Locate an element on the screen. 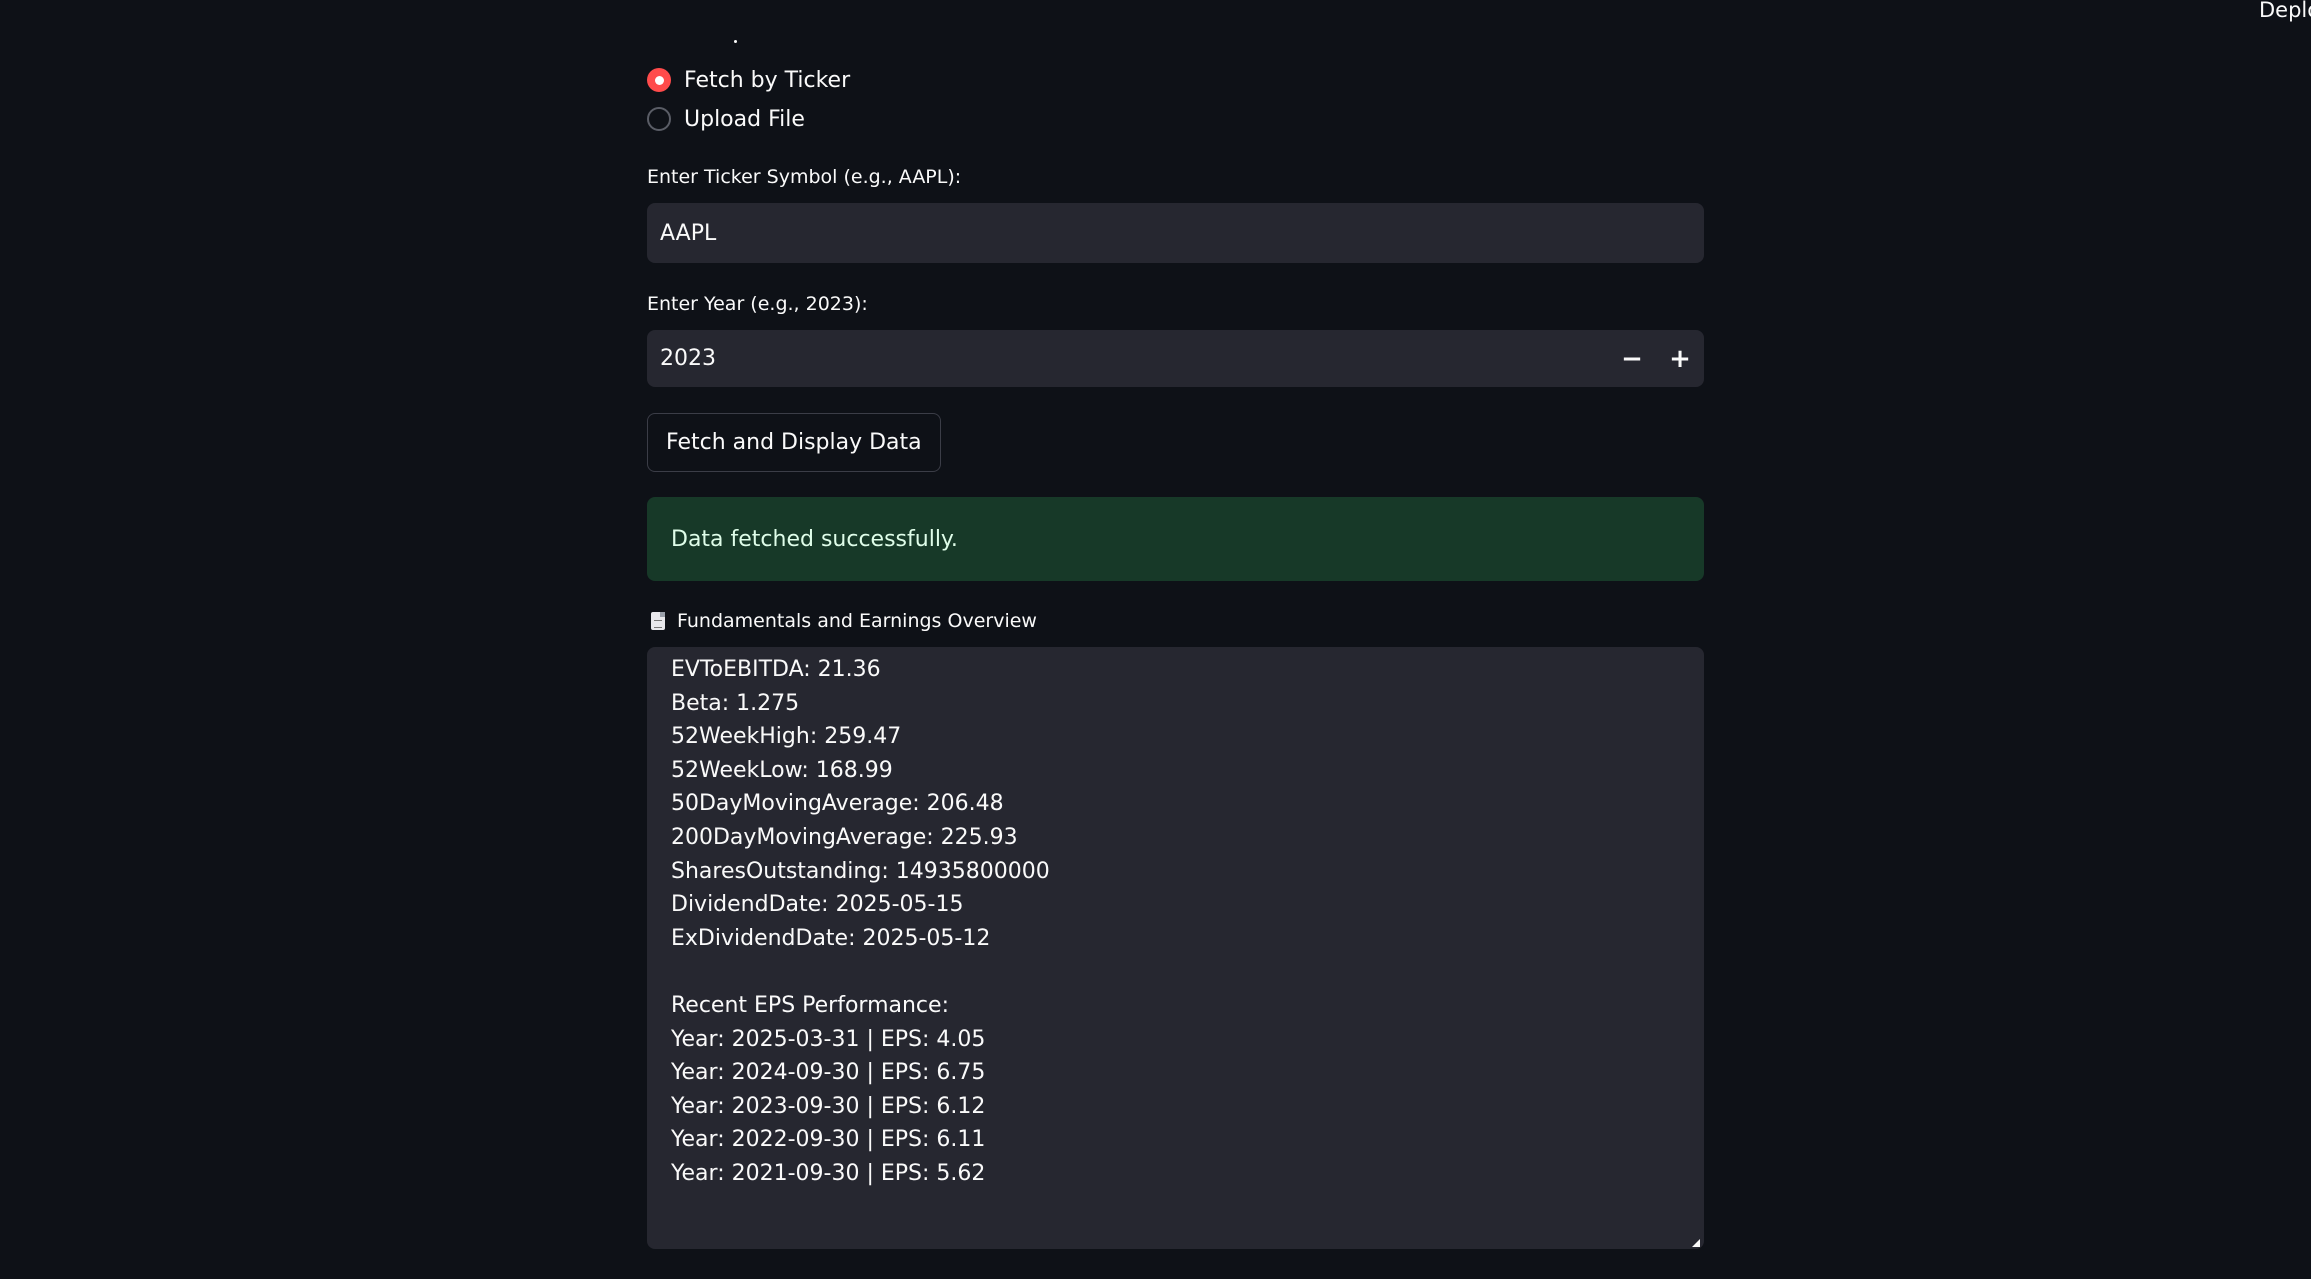 This screenshot has height=1279, width=2311. document-icon is located at coordinates (658, 621).